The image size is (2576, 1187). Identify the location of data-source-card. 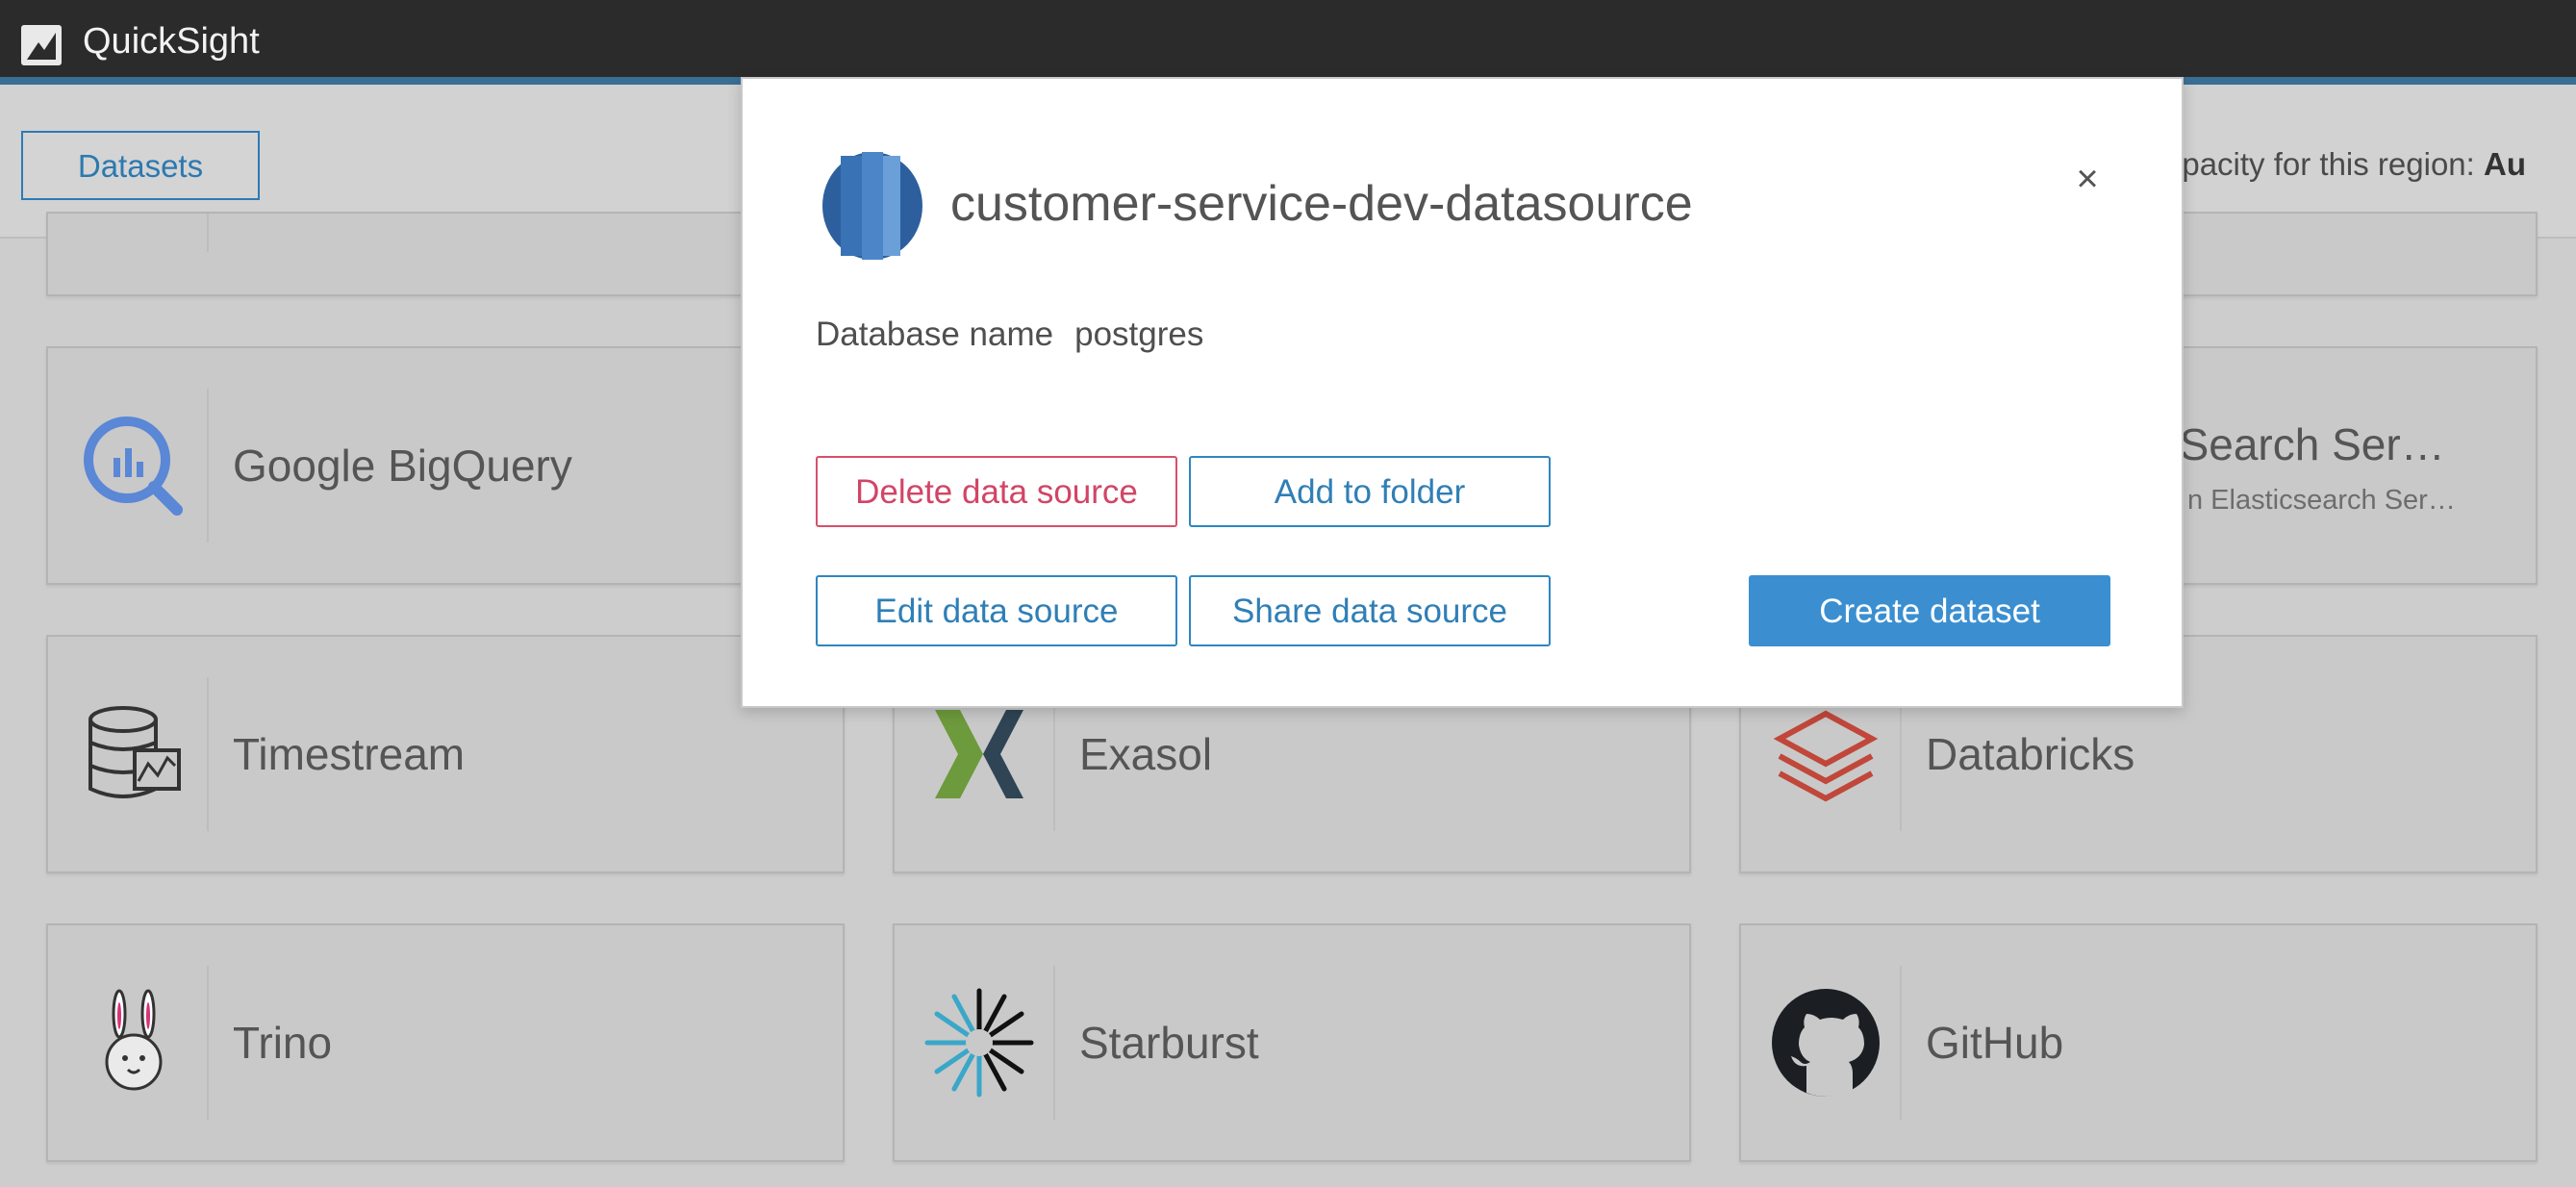
(445, 254).